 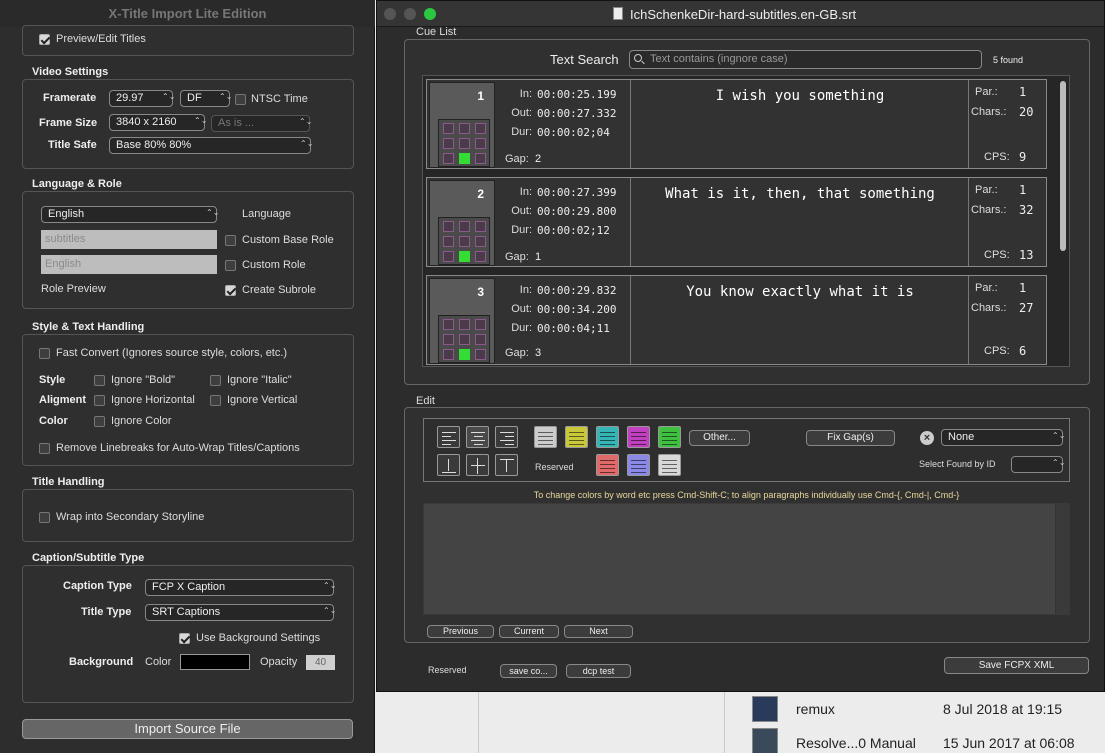 I want to click on ignore-italic-checkbox, so click(x=215, y=380).